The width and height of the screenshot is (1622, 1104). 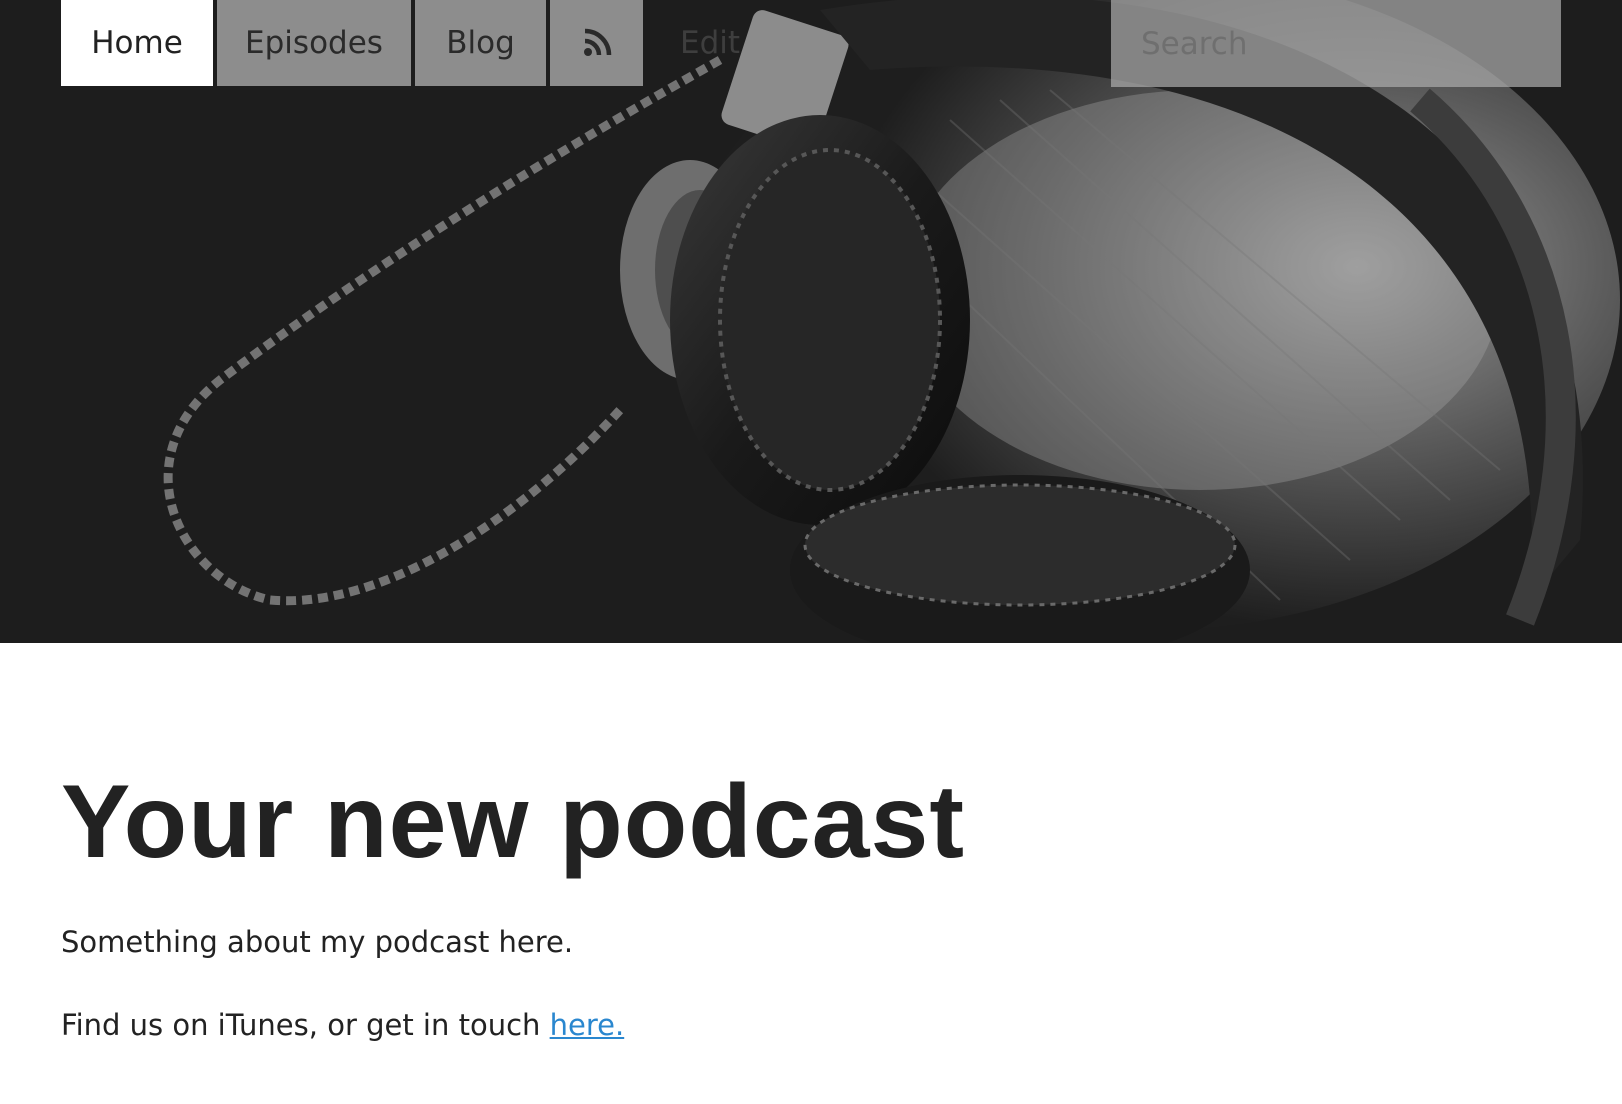 I want to click on rss-icon, so click(x=597, y=42).